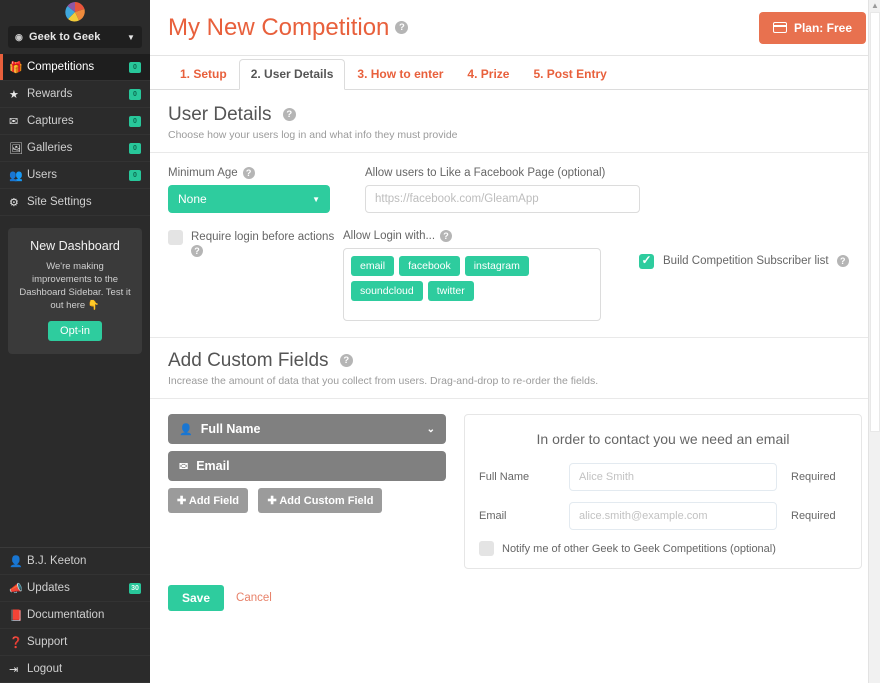  I want to click on sidebar-item-label: Competitions, so click(61, 67).